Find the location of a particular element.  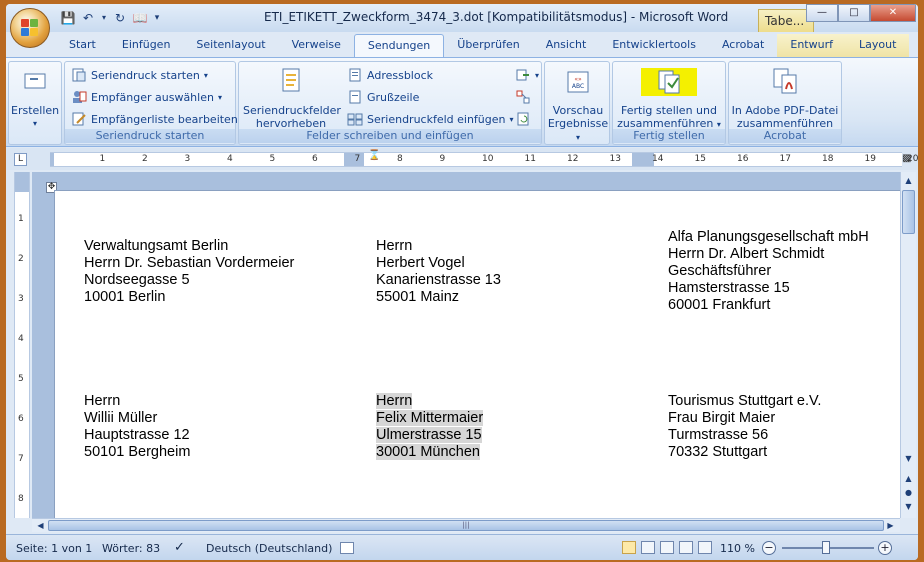

redo-icon: ↻ is located at coordinates (120, 18).